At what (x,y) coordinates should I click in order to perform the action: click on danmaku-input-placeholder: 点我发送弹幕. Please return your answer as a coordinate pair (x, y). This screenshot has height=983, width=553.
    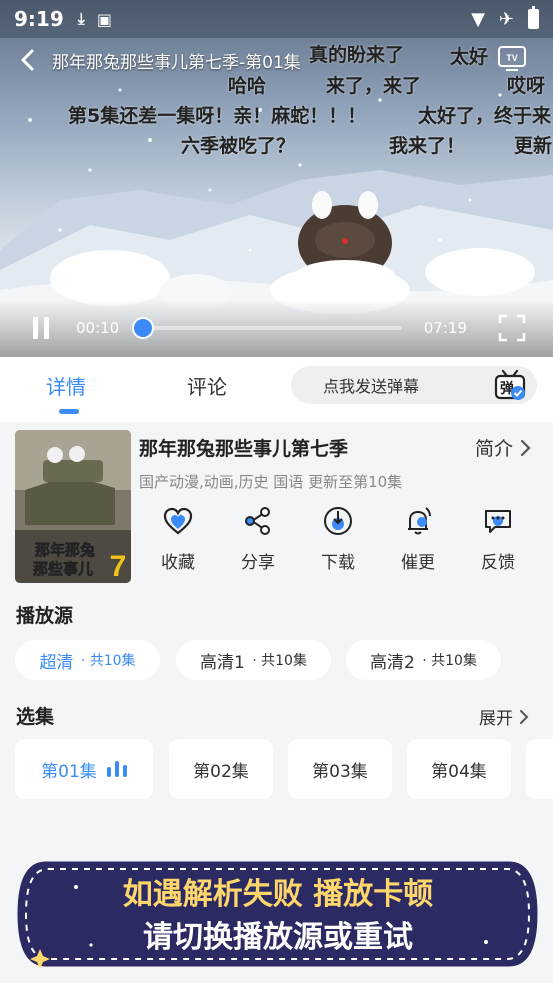
    Looking at the image, I should click on (371, 386).